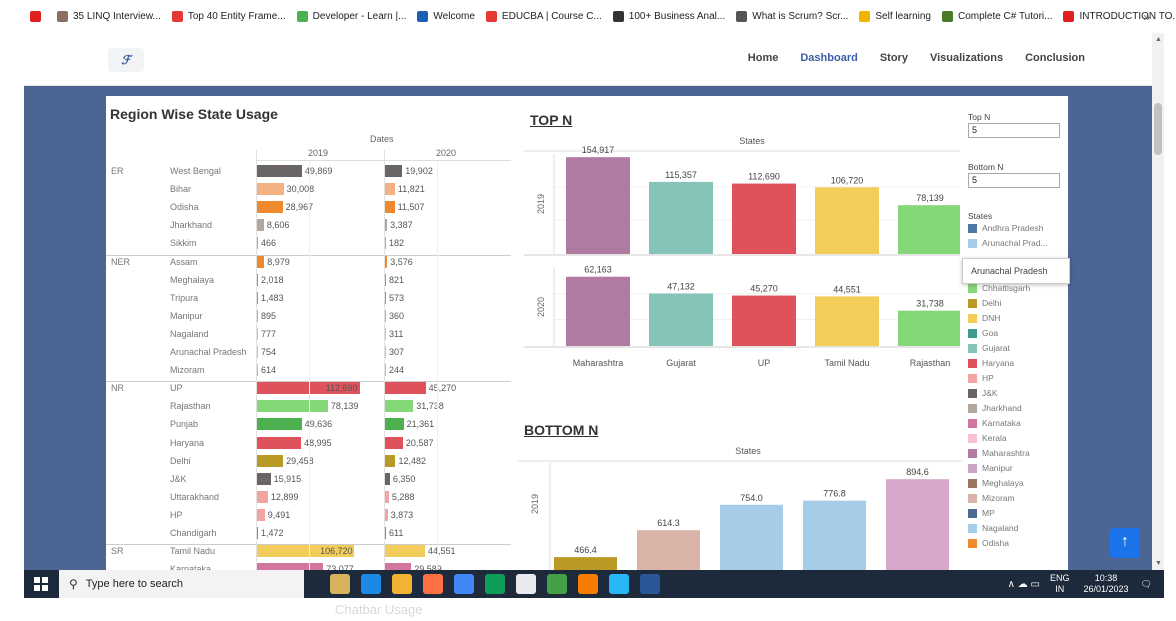 Image resolution: width=1176 pixels, height=621 pixels. Describe the element at coordinates (895, 16) in the screenshot. I see `bookmark-item: Self learning` at that location.